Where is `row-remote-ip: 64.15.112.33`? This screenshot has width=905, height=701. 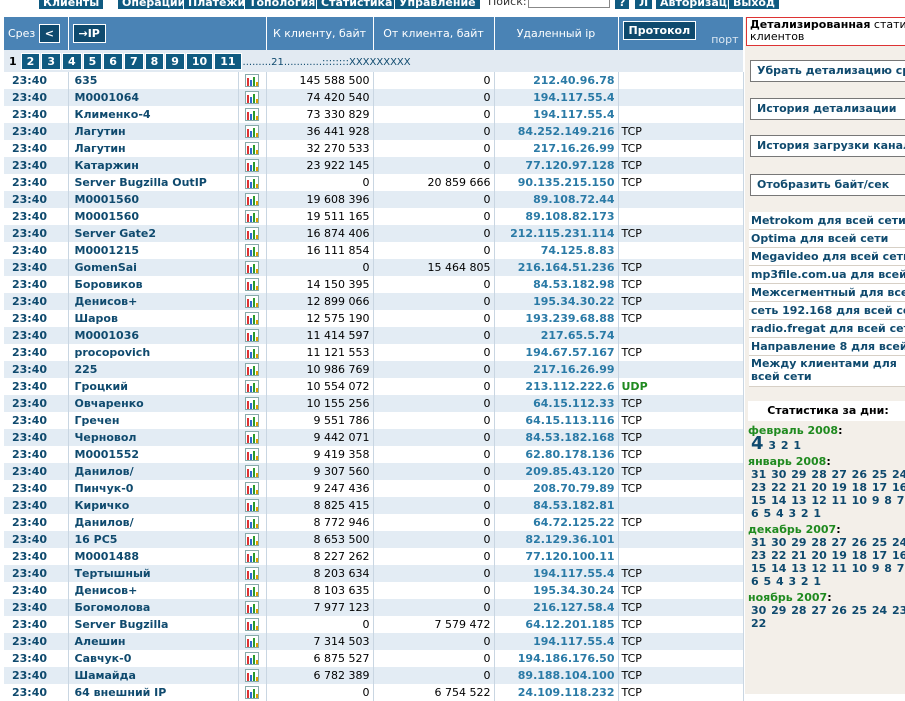 row-remote-ip: 64.15.112.33 is located at coordinates (556, 403).